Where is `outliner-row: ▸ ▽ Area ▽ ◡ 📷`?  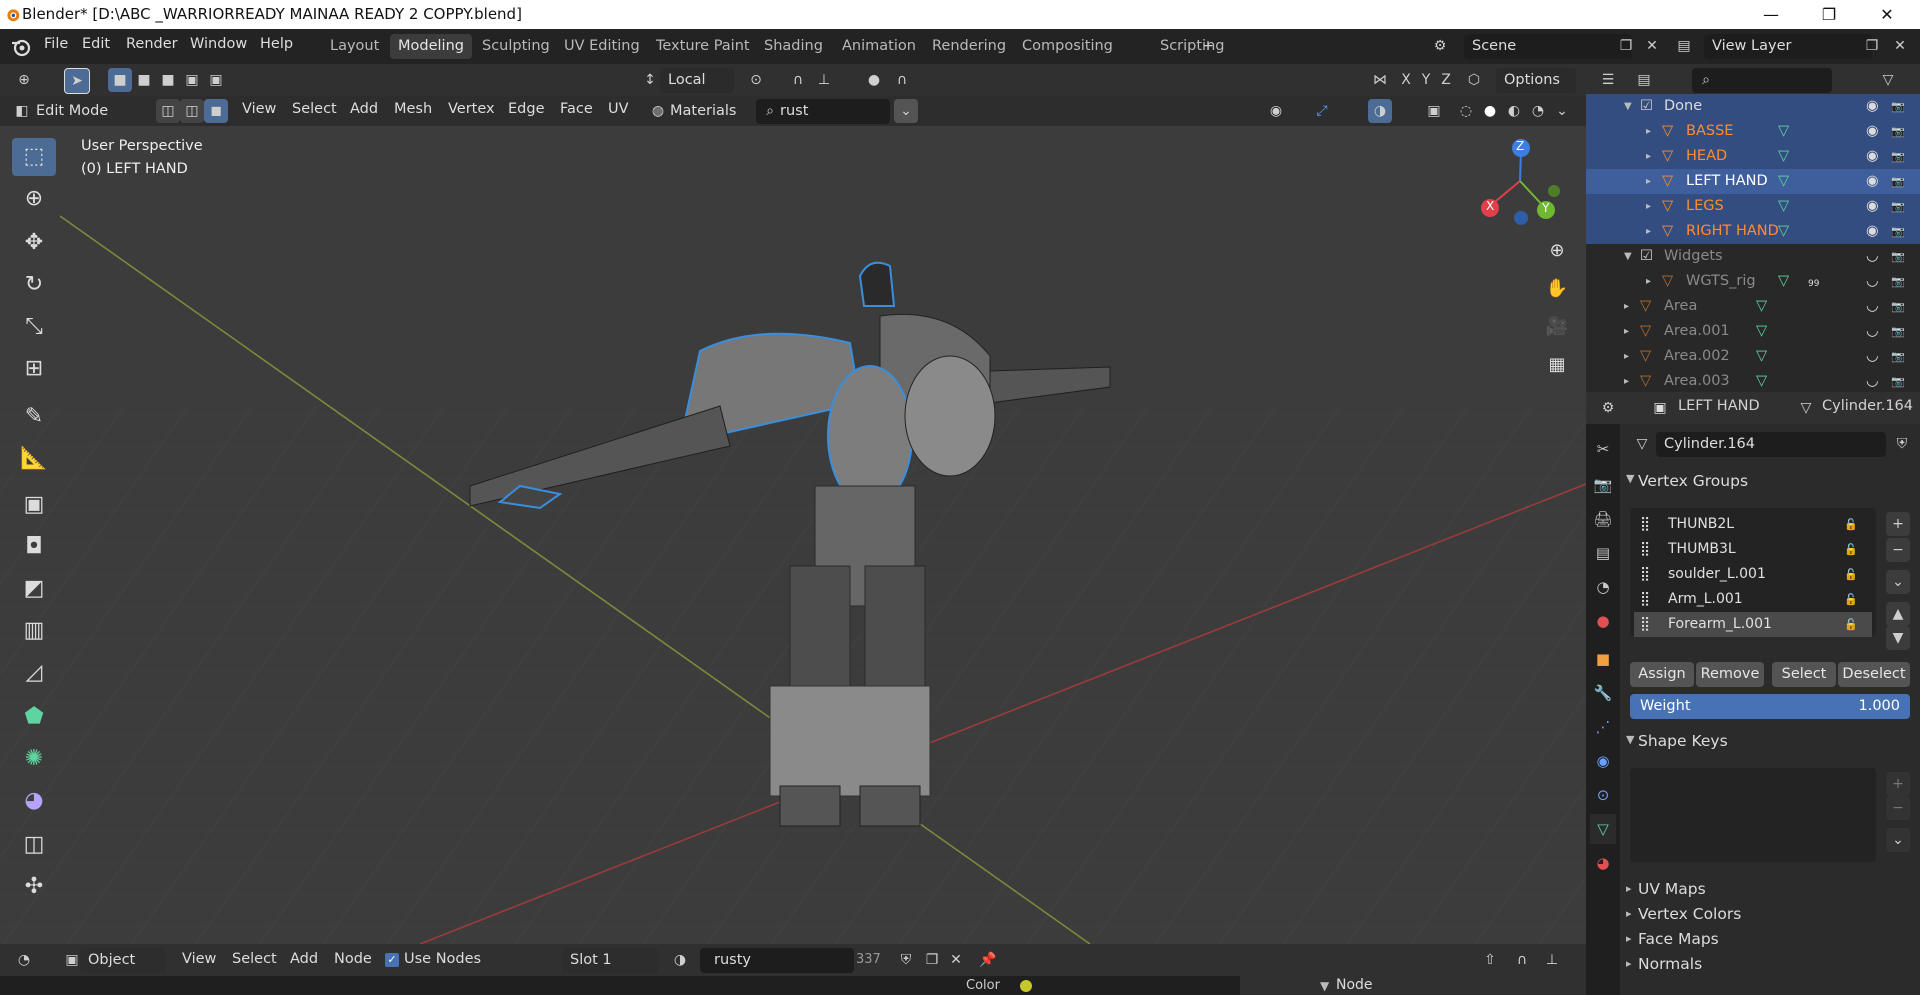
outliner-row: ▸ ▽ Area ▽ ◡ 📷 is located at coordinates (1753, 306).